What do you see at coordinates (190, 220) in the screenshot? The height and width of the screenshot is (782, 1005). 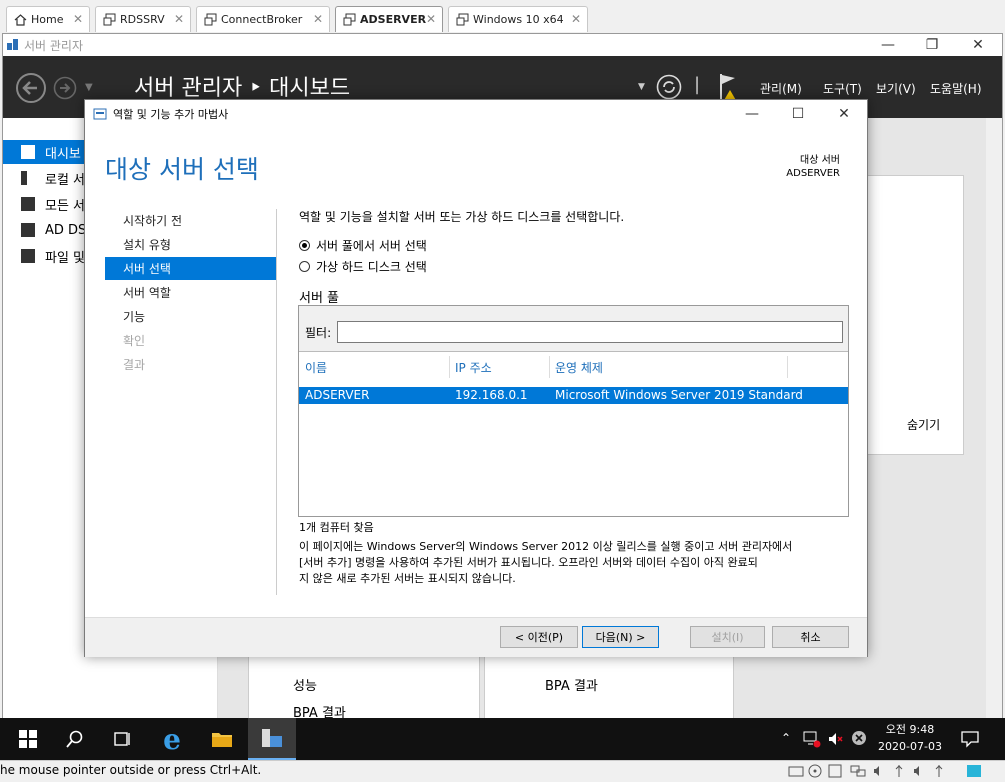 I see `step-before-you-begin: 시작하기 전` at bounding box center [190, 220].